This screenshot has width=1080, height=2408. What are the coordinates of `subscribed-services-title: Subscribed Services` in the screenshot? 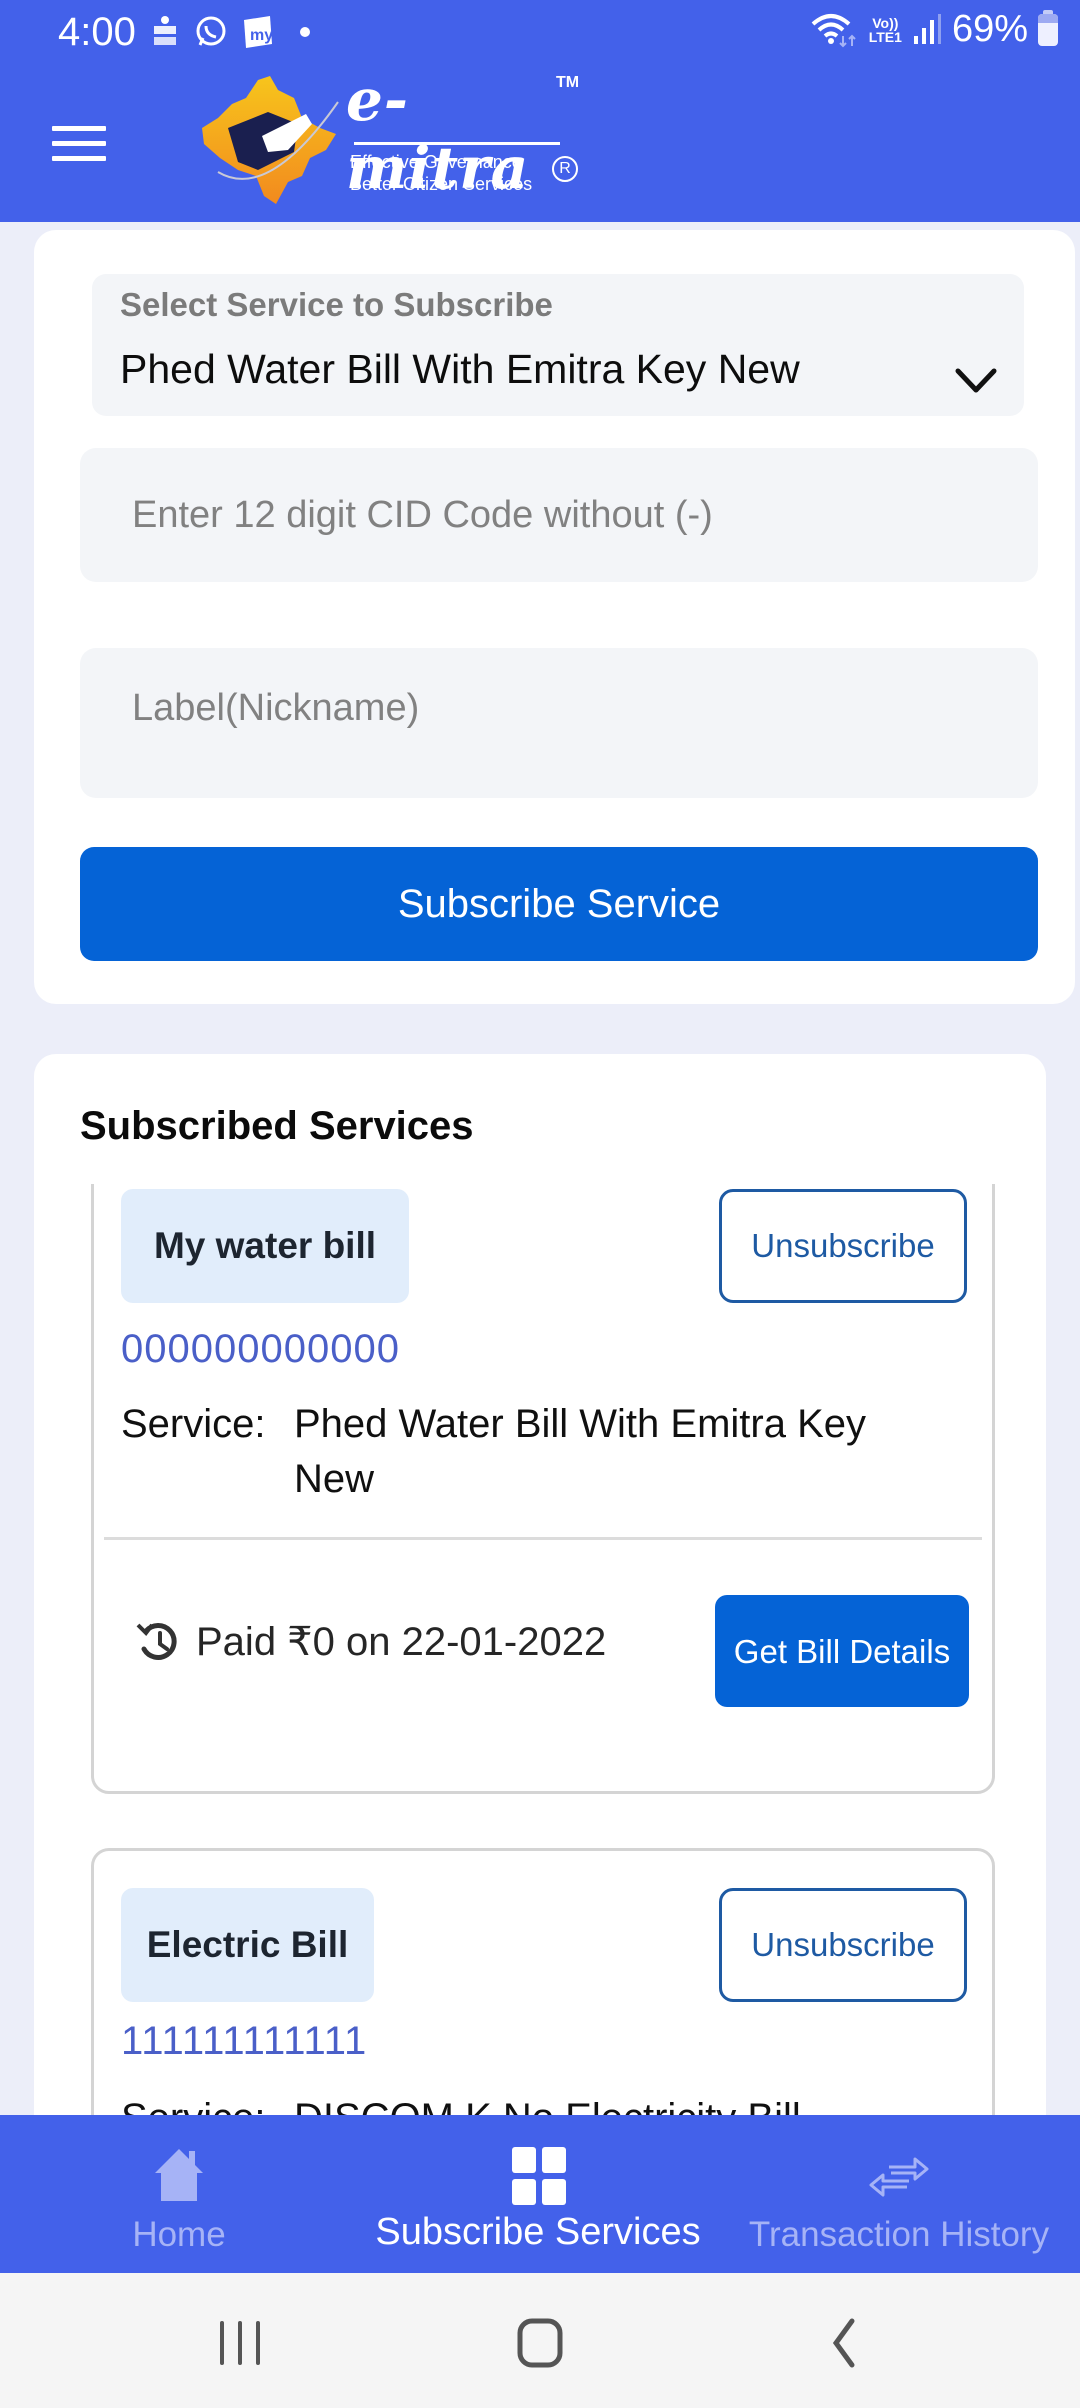 It's located at (277, 1126).